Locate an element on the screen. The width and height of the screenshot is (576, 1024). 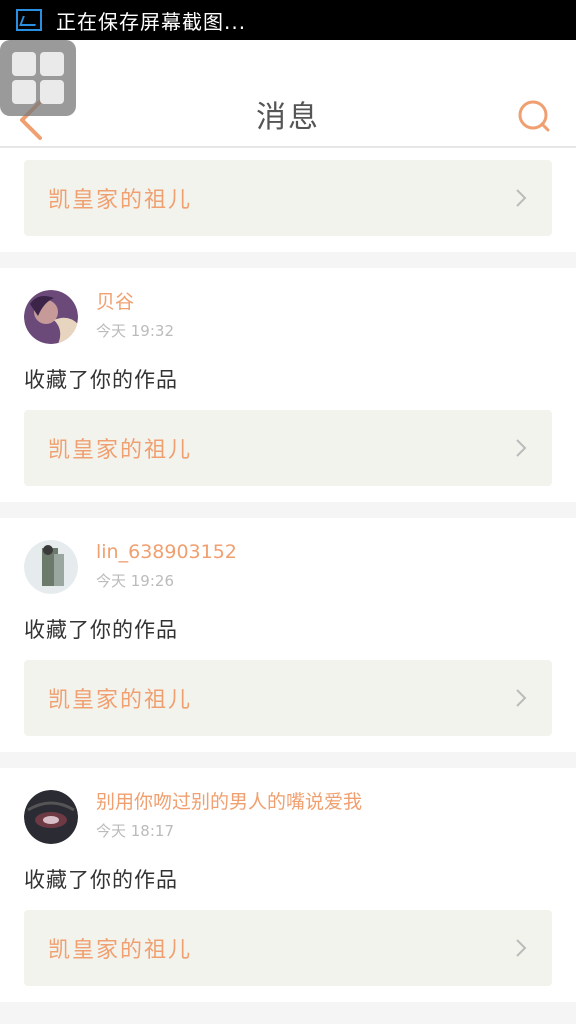
message-card: 凯皇家的祖儿 is located at coordinates (288, 200).